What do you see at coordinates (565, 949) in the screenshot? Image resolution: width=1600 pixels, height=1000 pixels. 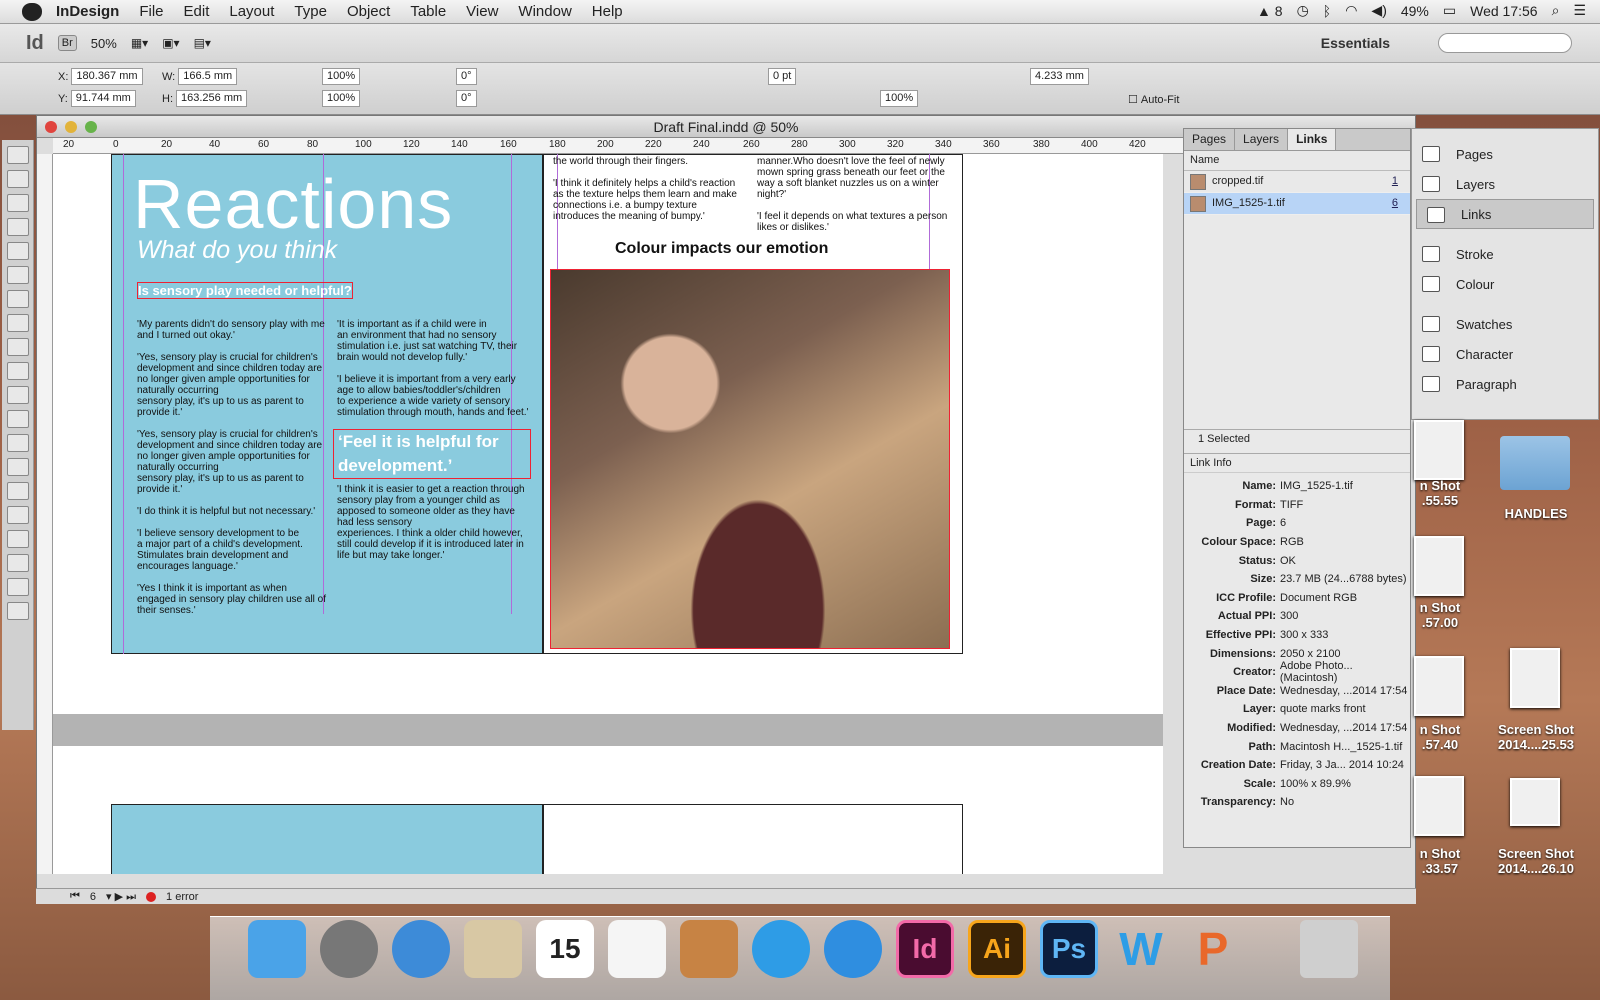 I see `calendar-icon: 15` at bounding box center [565, 949].